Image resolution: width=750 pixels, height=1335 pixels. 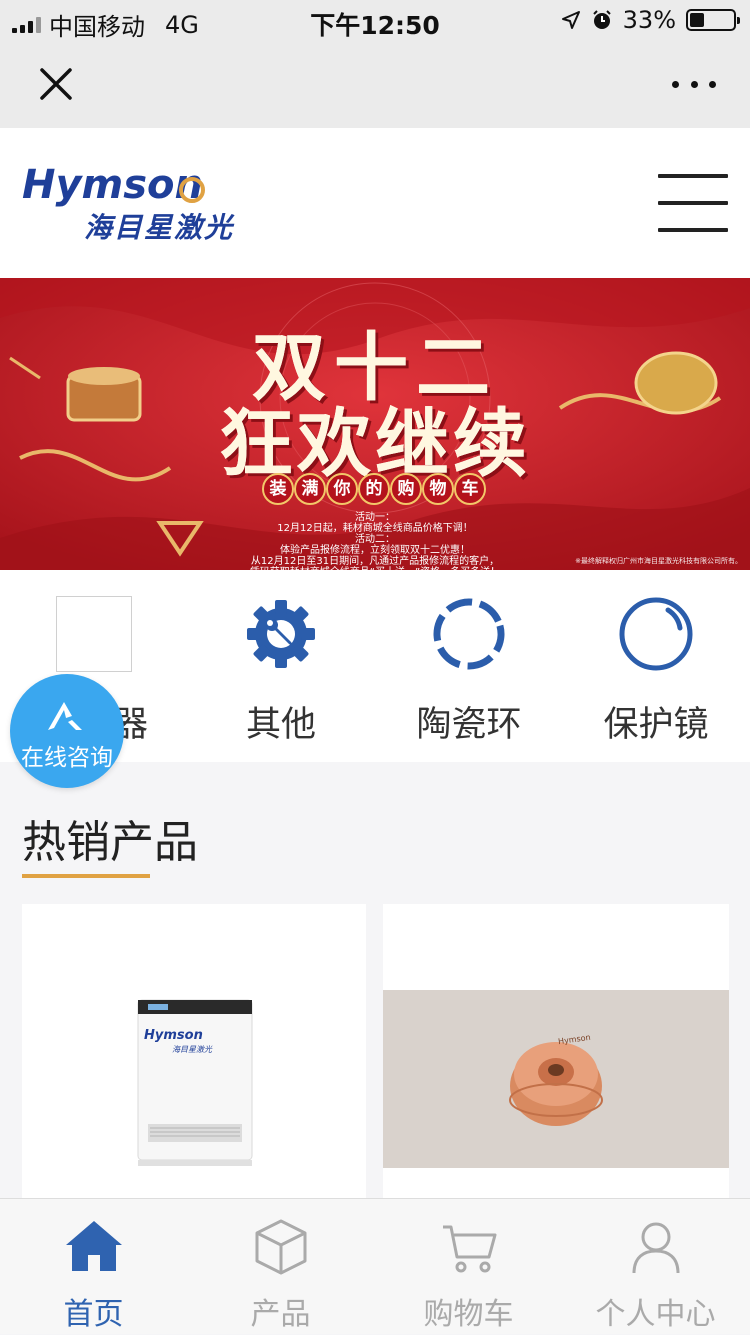 I want to click on battery-percent: 33%, so click(x=649, y=20).